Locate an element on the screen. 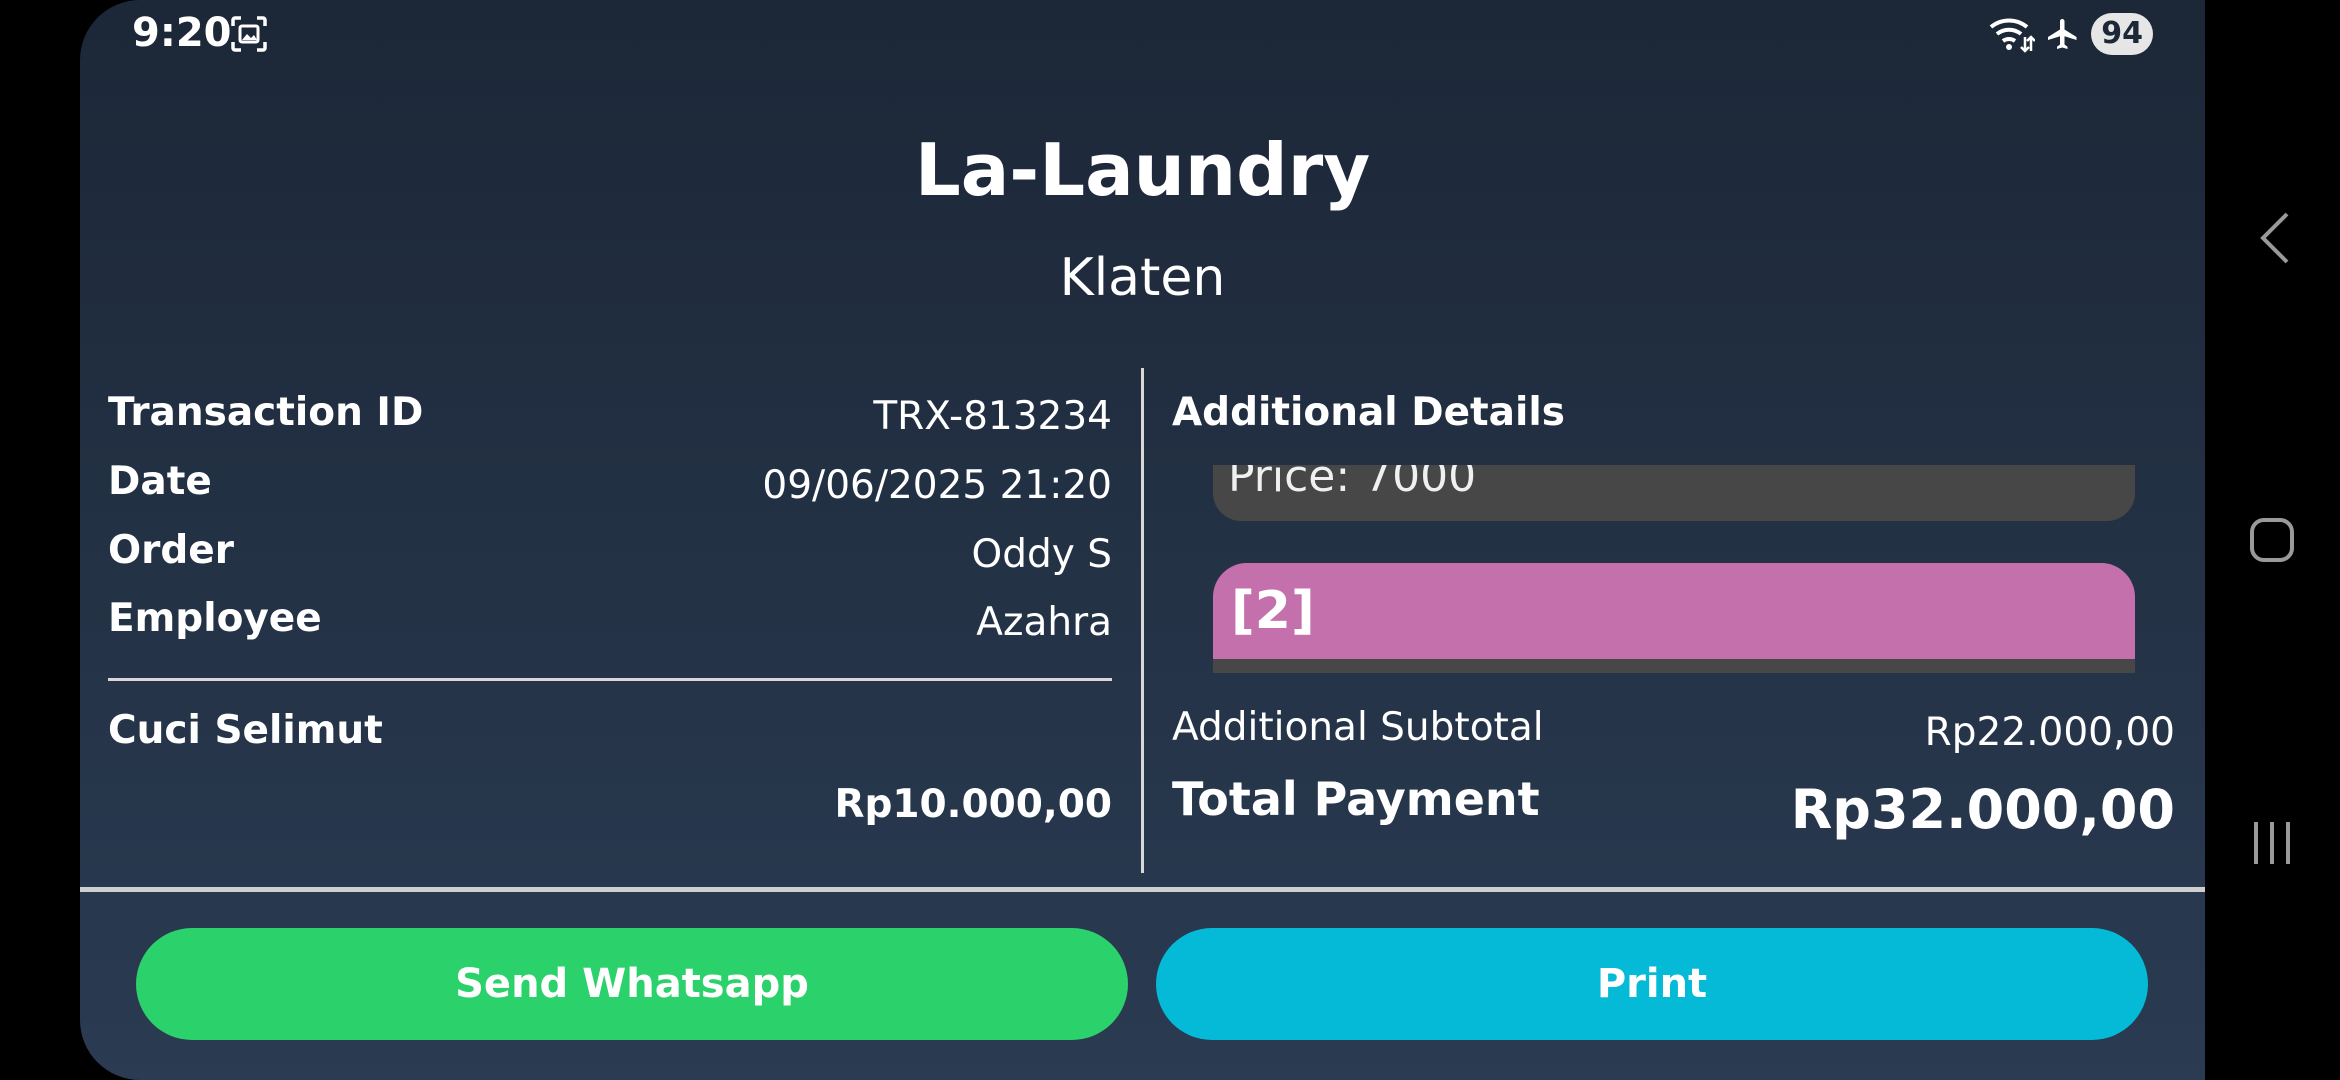 The height and width of the screenshot is (1080, 2340). screenshot-icon is located at coordinates (249, 34).